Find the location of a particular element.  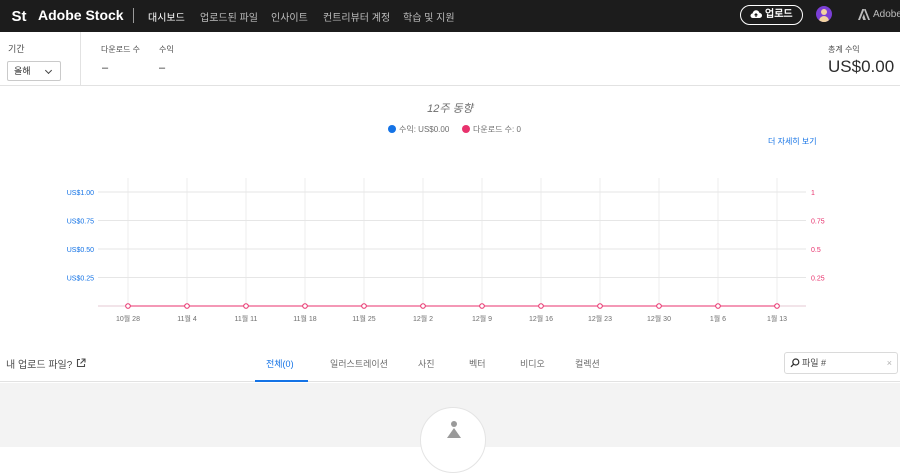

stats-divider is located at coordinates (80, 58).